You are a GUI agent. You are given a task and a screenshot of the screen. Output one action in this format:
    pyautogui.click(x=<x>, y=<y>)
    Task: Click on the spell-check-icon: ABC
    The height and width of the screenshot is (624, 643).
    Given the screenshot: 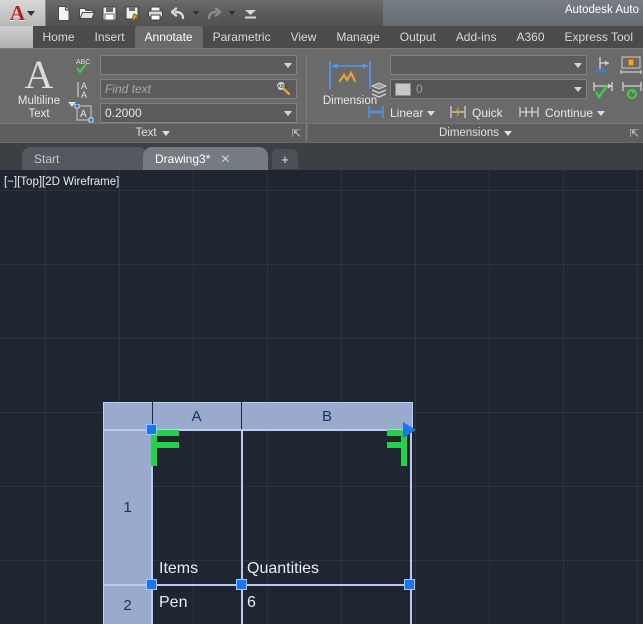 What is the action you would take?
    pyautogui.click(x=85, y=65)
    